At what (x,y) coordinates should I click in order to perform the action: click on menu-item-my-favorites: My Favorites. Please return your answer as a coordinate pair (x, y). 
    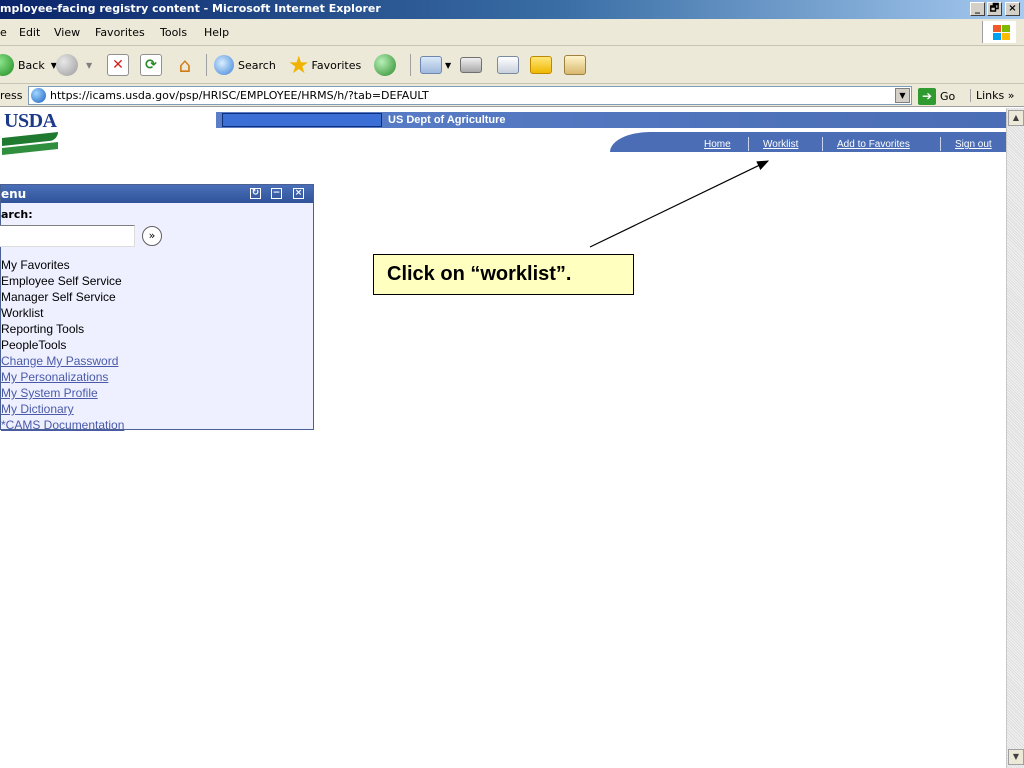
    Looking at the image, I should click on (35, 265).